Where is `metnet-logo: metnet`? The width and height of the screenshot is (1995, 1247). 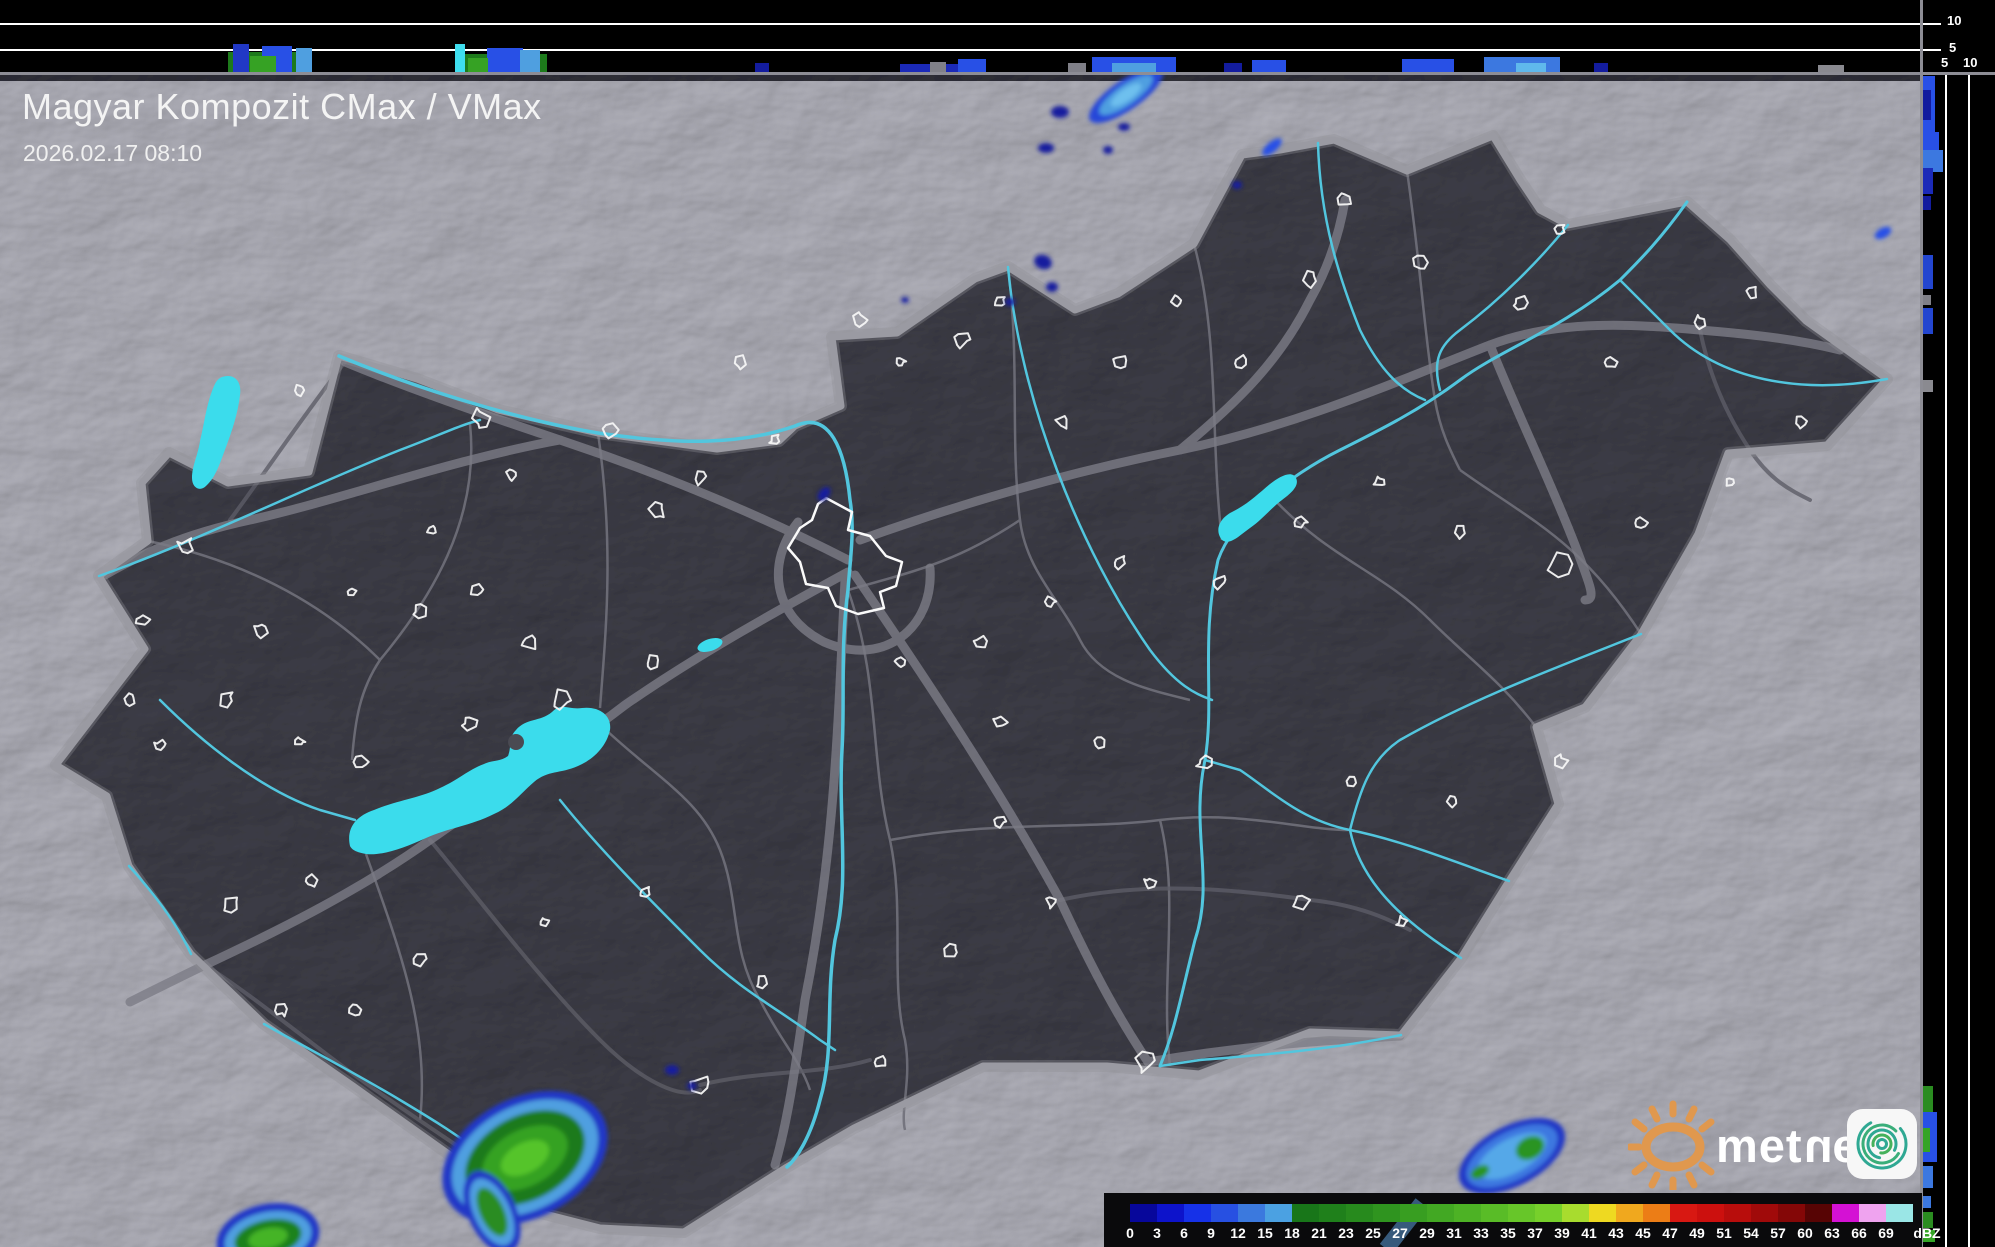 metnet-logo: metnet is located at coordinates (1772, 1147).